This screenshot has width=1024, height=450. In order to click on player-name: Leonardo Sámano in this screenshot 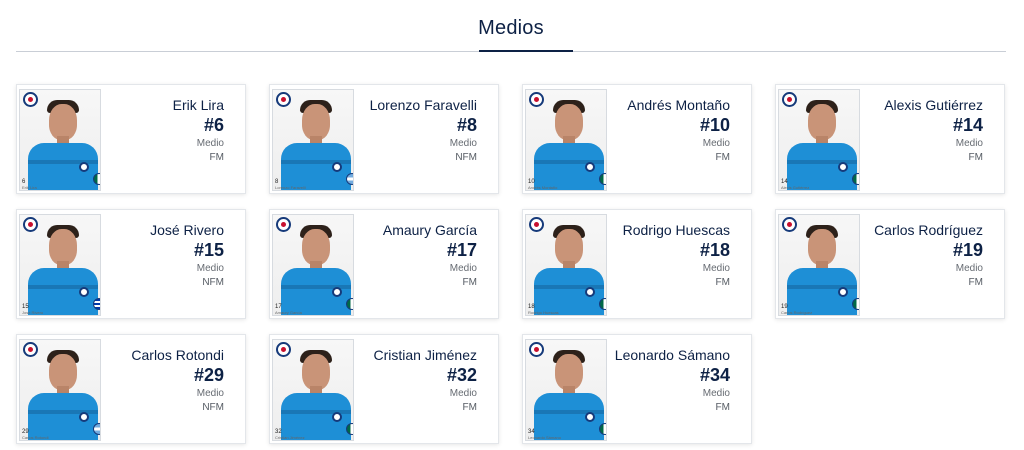, I will do `click(672, 355)`.